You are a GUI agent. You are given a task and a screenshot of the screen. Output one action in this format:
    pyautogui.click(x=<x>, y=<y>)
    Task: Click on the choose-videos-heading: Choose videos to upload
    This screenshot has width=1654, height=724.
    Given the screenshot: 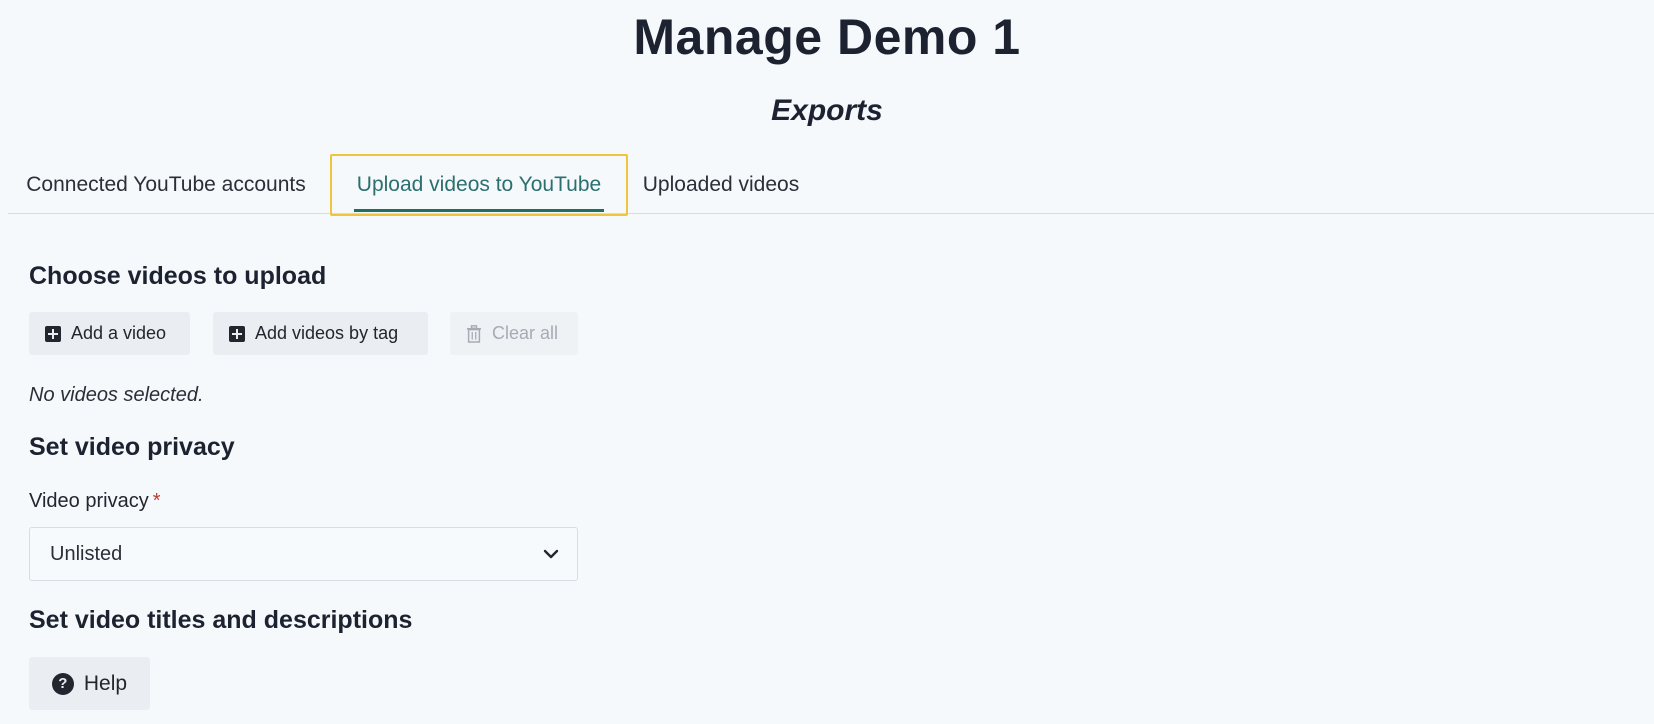 What is the action you would take?
    pyautogui.click(x=178, y=276)
    